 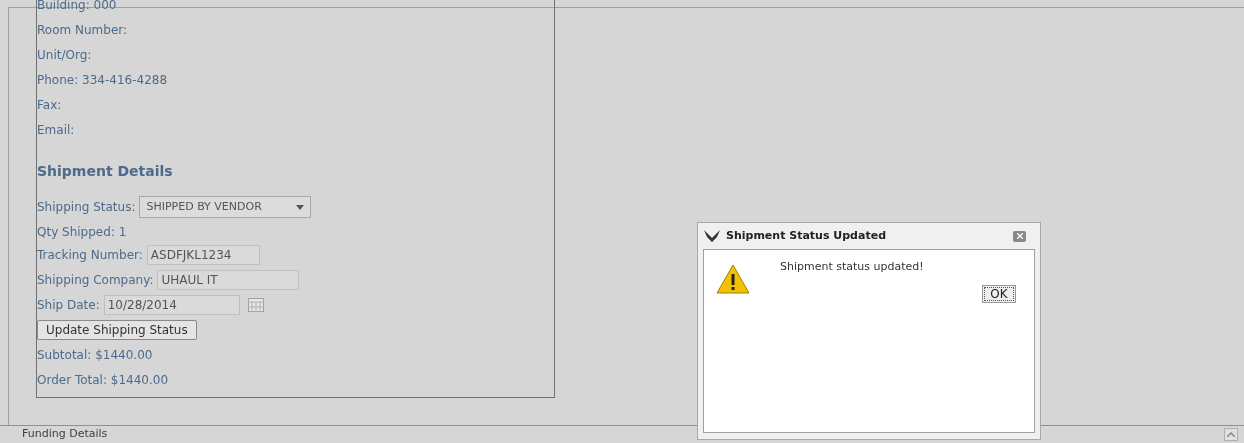 I want to click on update-button: Update Shipping Status, so click(x=117, y=329).